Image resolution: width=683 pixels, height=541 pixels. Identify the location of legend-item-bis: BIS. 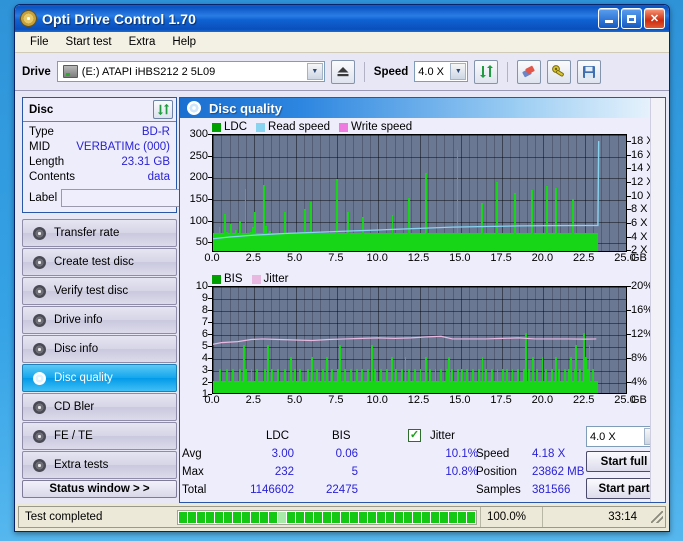
(227, 279).